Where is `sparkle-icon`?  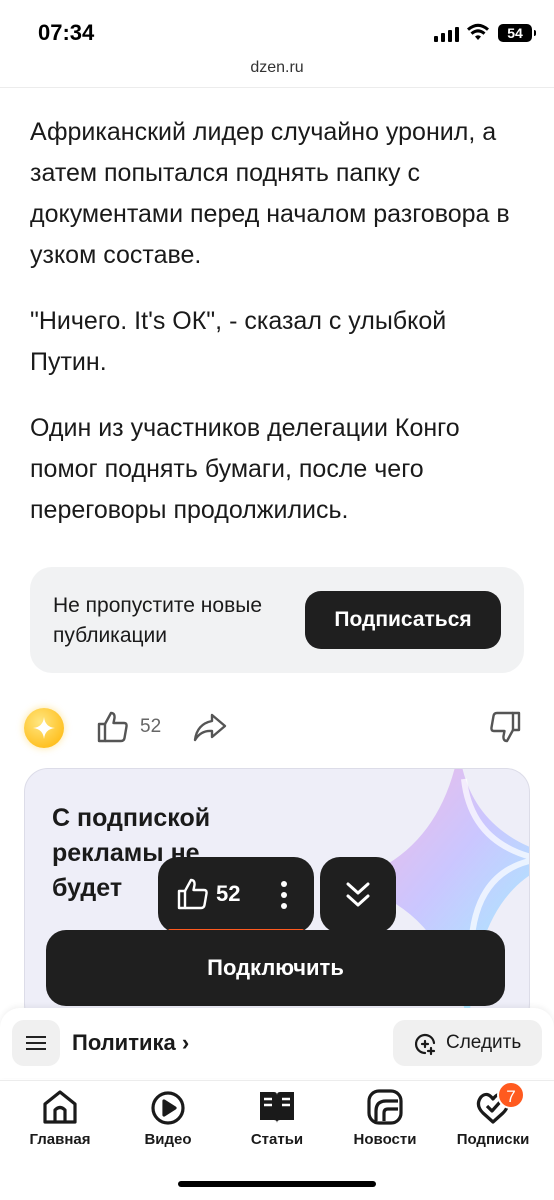 sparkle-icon is located at coordinates (44, 728).